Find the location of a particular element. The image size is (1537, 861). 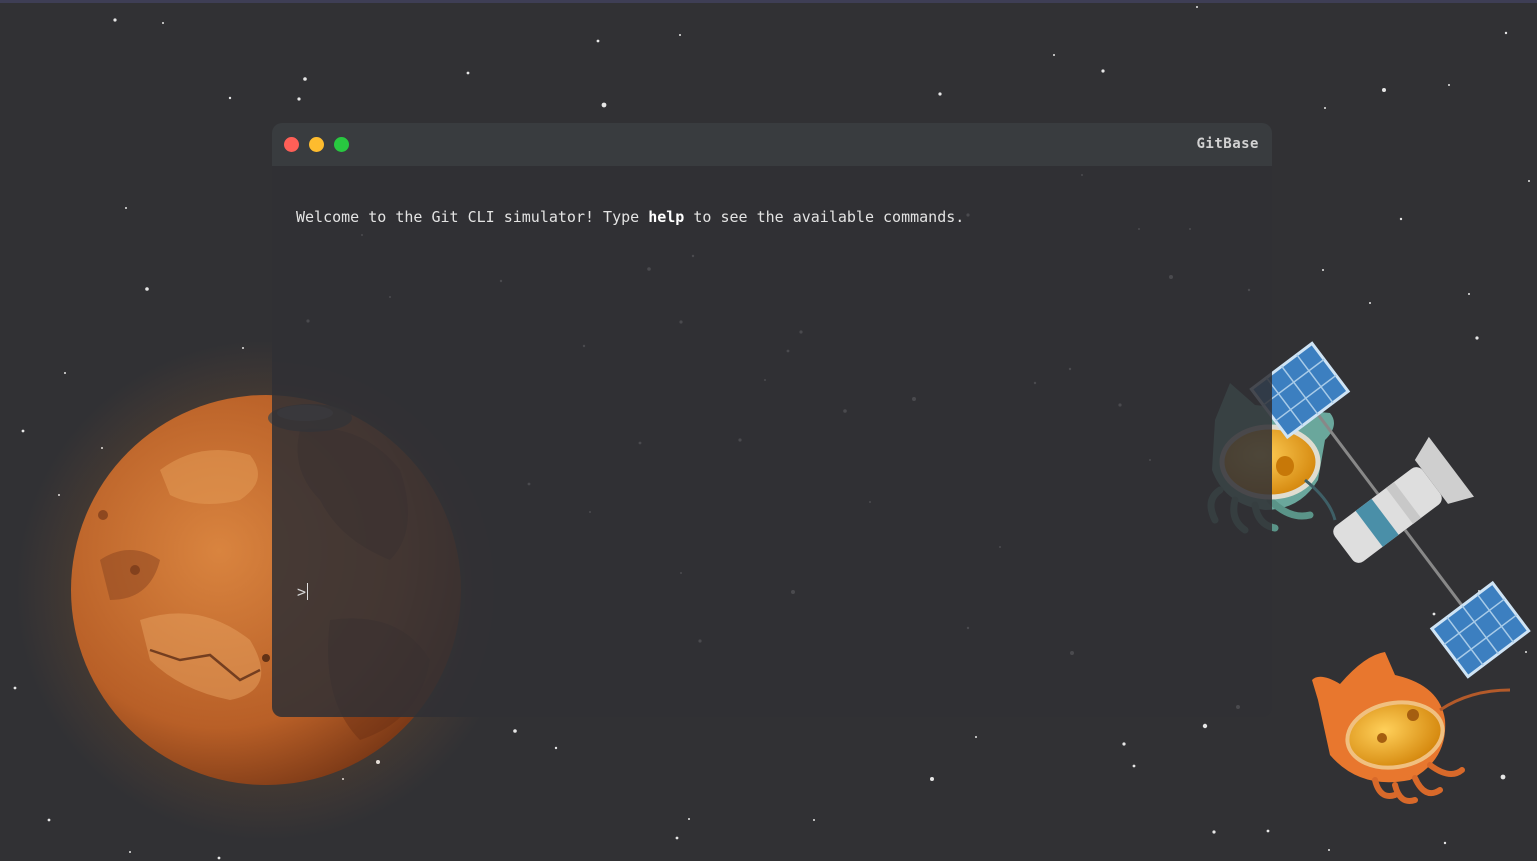

command-prompt: > is located at coordinates (753, 592).